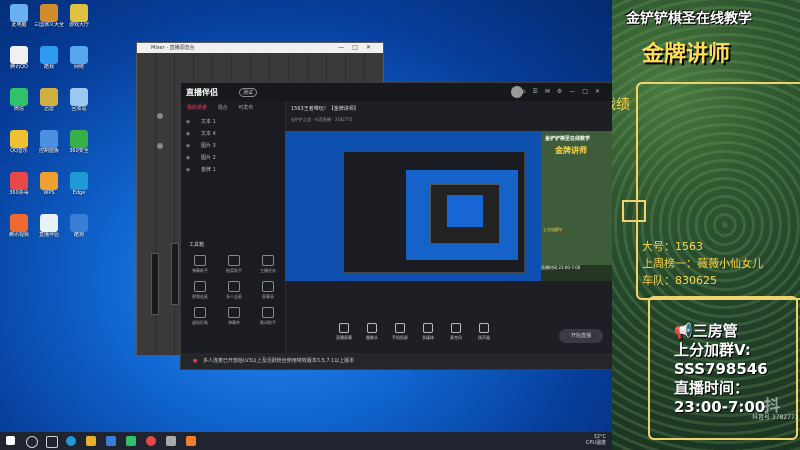  I want to click on thumb-box: 直播时间:23:00-7:00, so click(577, 273).